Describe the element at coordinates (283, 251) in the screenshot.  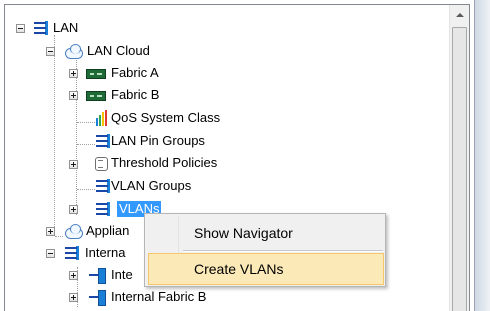
I see `menu-separator-highlight` at that location.